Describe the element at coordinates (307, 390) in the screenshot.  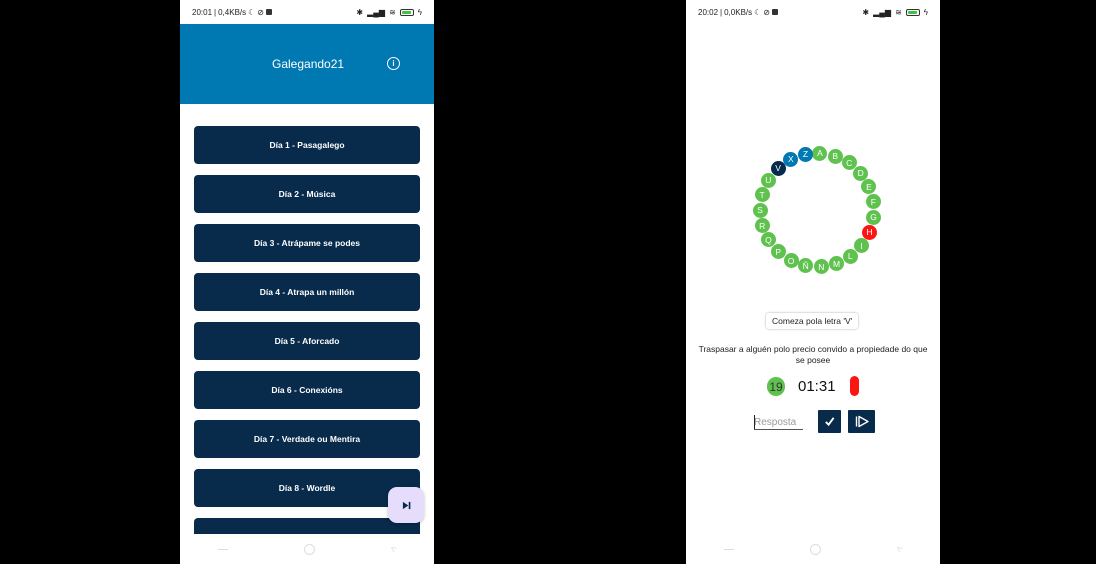
I see `day-button-6: Día 6 - Conexións` at that location.